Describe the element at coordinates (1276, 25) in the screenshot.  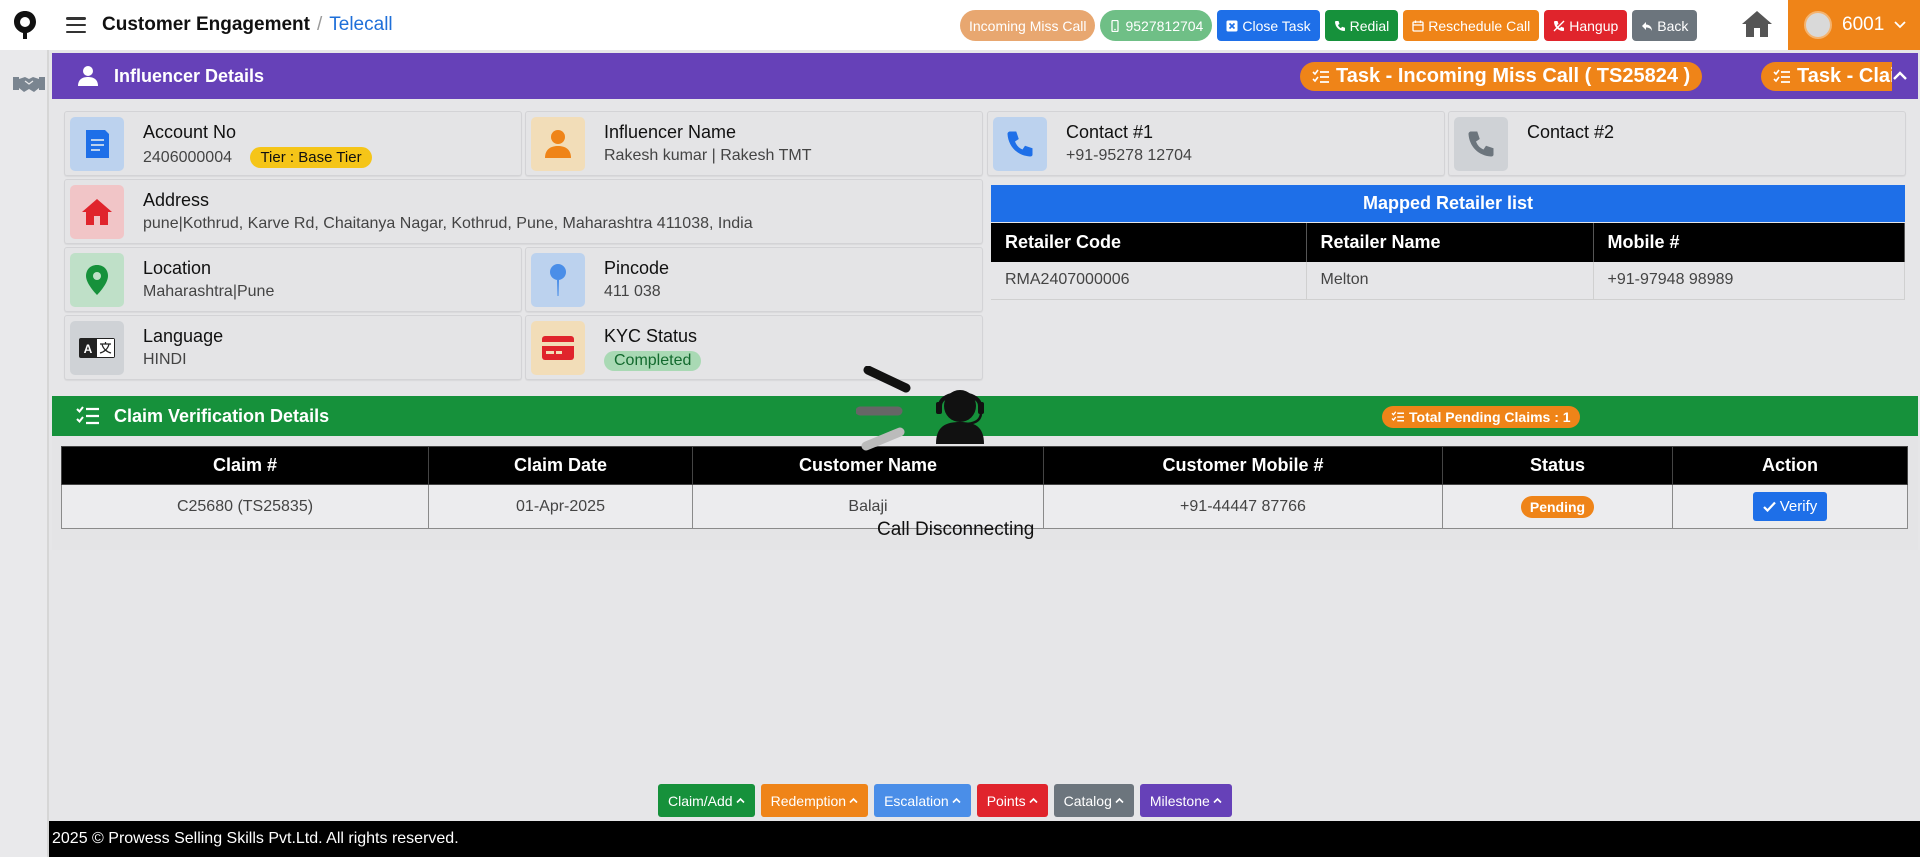
I see `close-task-label: Close Task` at that location.